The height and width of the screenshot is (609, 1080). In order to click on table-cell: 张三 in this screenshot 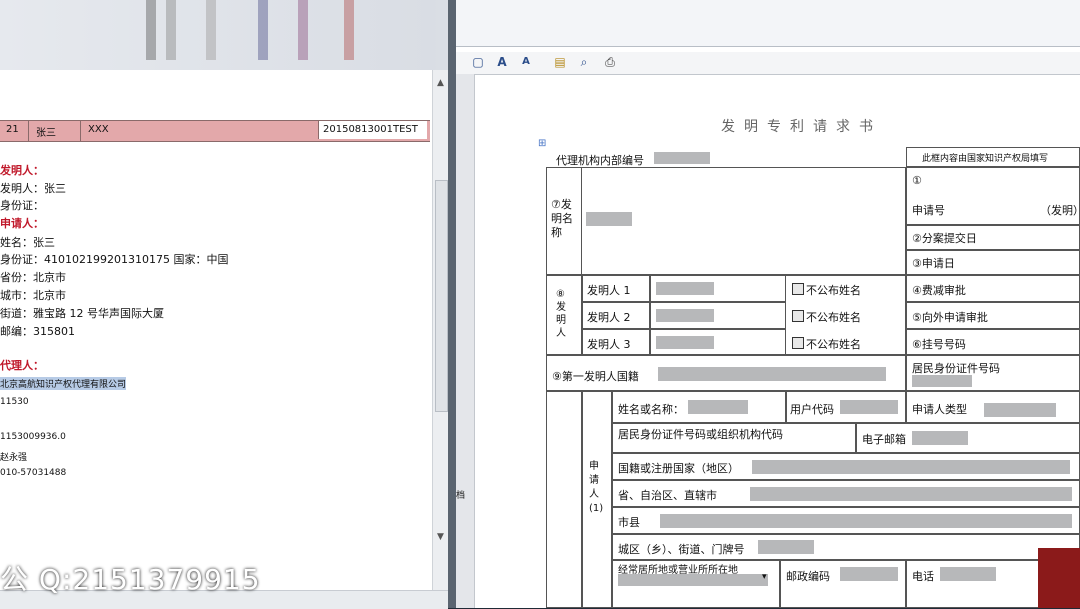, I will do `click(46, 133)`.